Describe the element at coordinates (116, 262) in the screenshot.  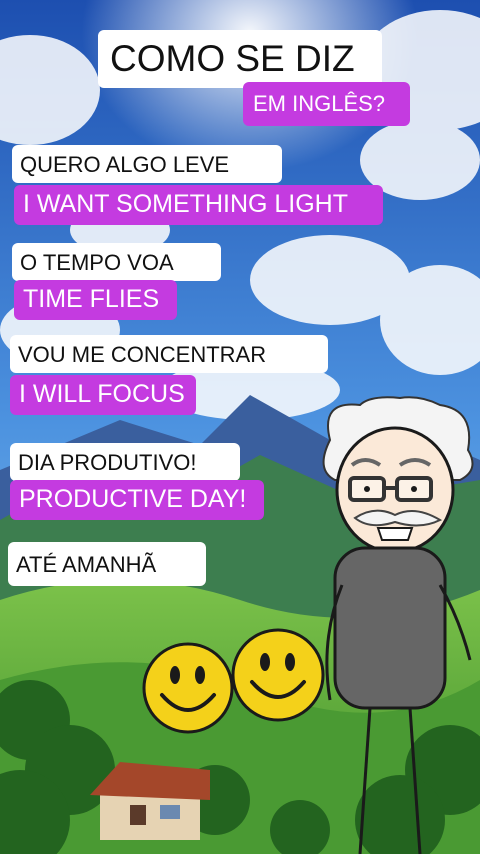
I see `phrase-2-portuguese: O TEMPO VOA` at that location.